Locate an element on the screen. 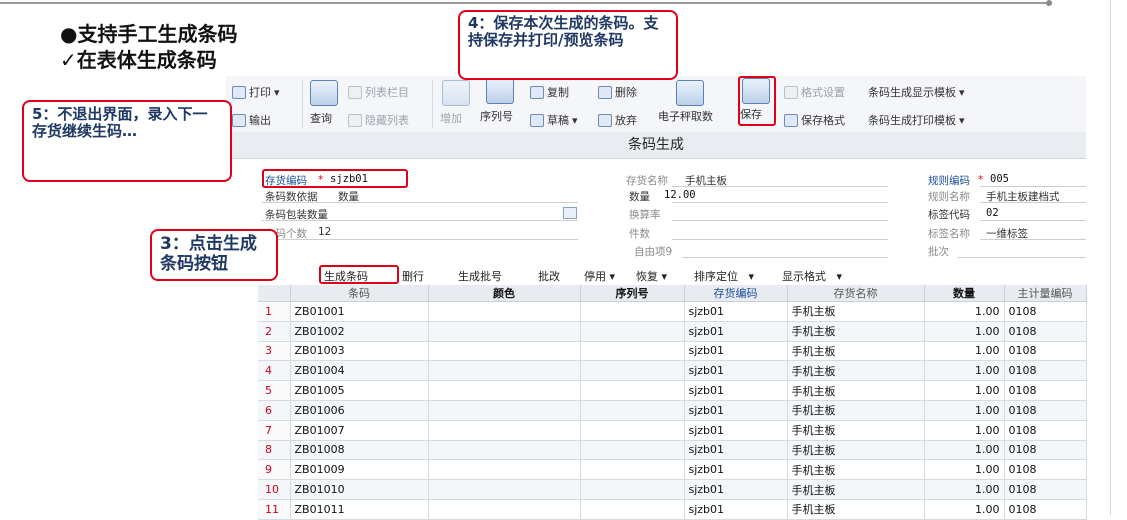 The height and width of the screenshot is (520, 1127). draft-button: 草稿 ▾ is located at coordinates (554, 120).